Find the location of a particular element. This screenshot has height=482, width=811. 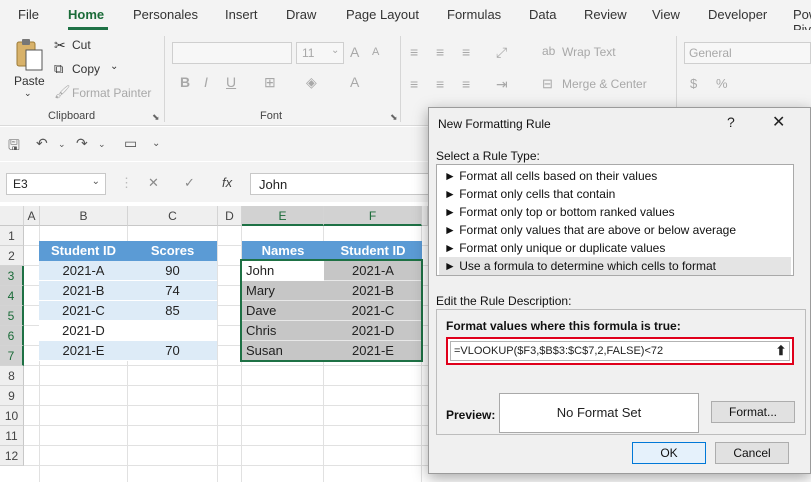

row-header-8: 8 is located at coordinates (12, 376).